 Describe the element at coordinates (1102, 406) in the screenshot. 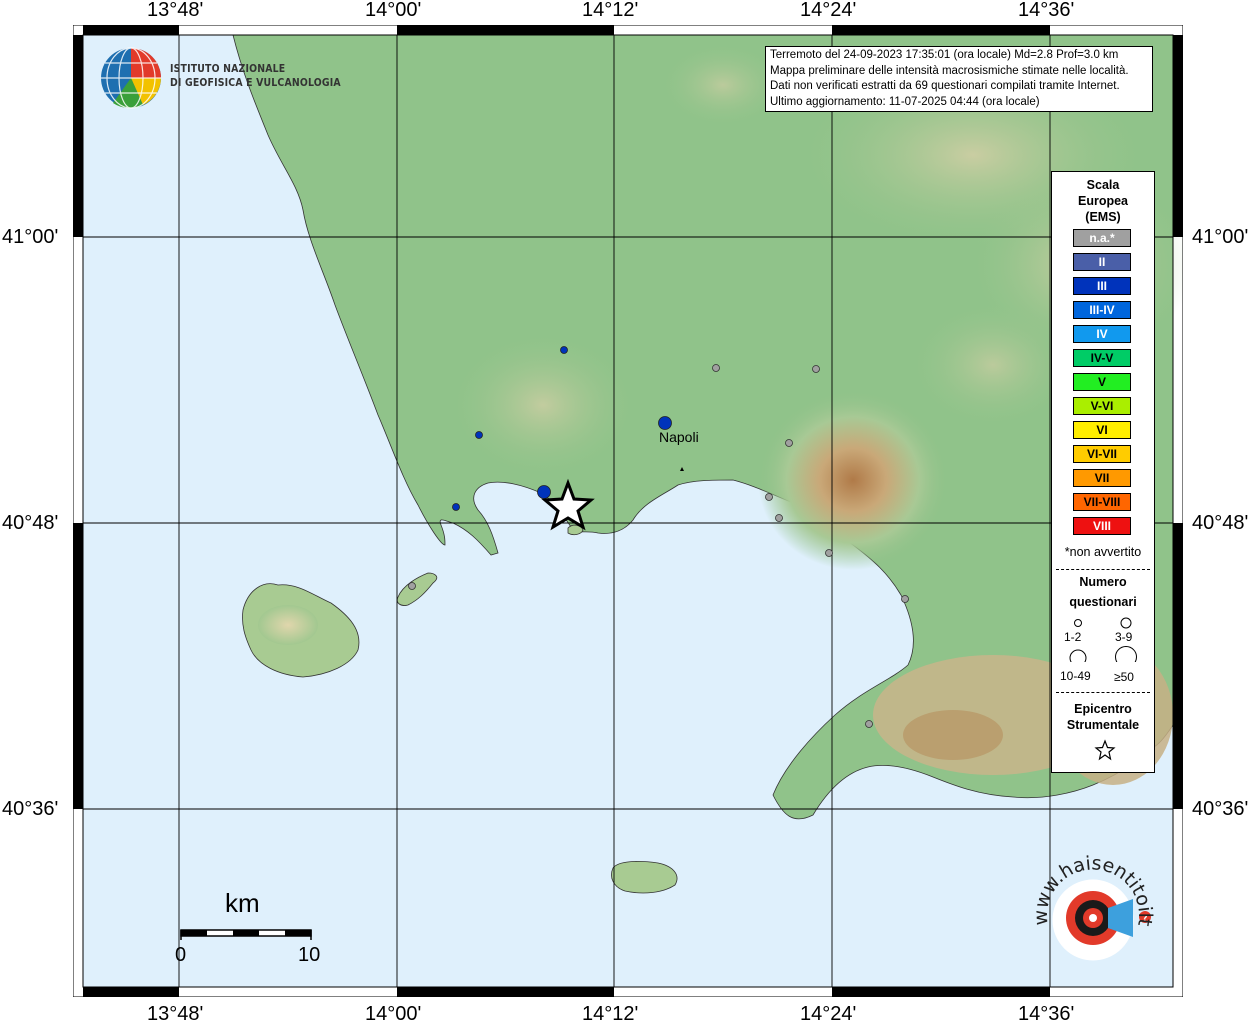

I see `ems-level-box: V-VI` at that location.